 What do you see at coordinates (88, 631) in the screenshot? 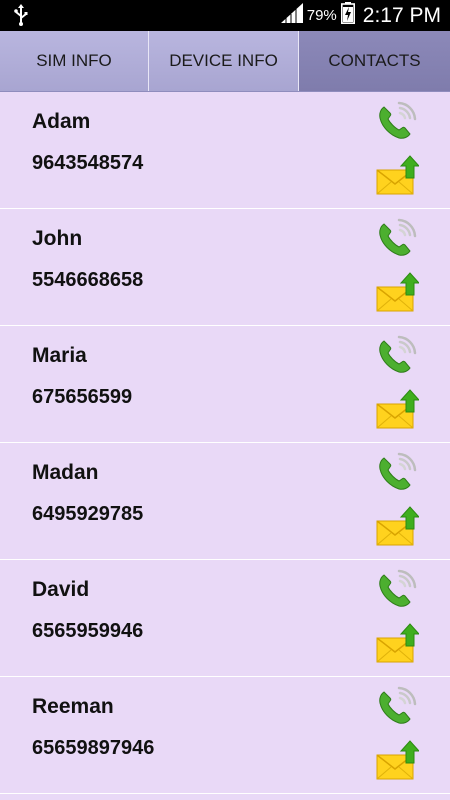
I see `contact-number: 6565959946` at bounding box center [88, 631].